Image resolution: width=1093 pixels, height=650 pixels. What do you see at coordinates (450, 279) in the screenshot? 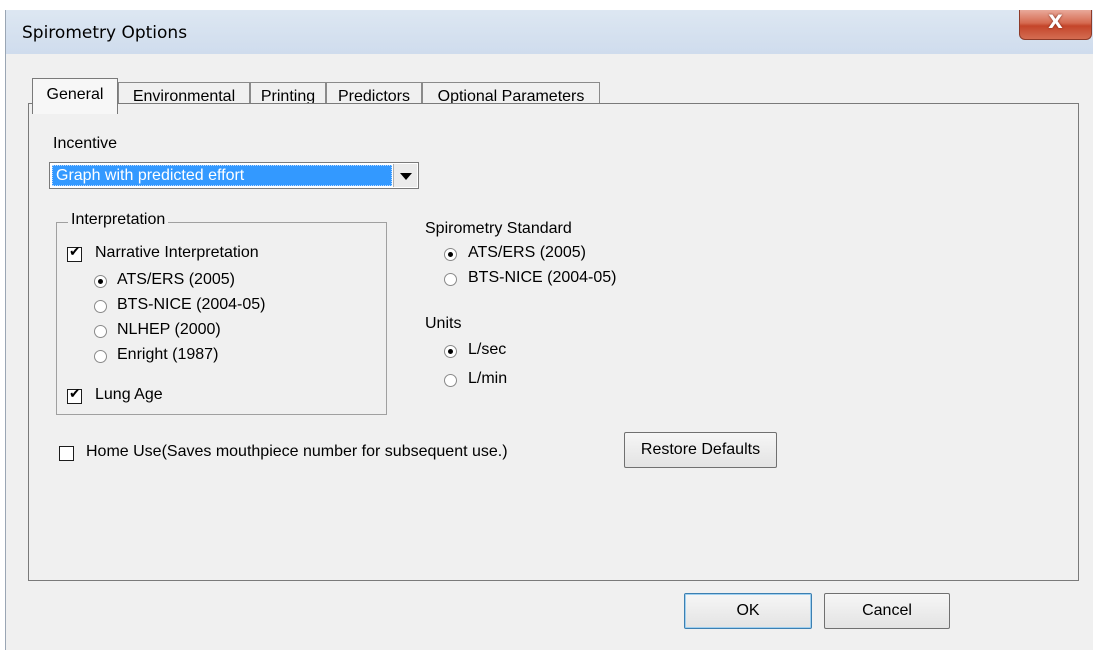
I see `standard-radio-bts-nice` at bounding box center [450, 279].